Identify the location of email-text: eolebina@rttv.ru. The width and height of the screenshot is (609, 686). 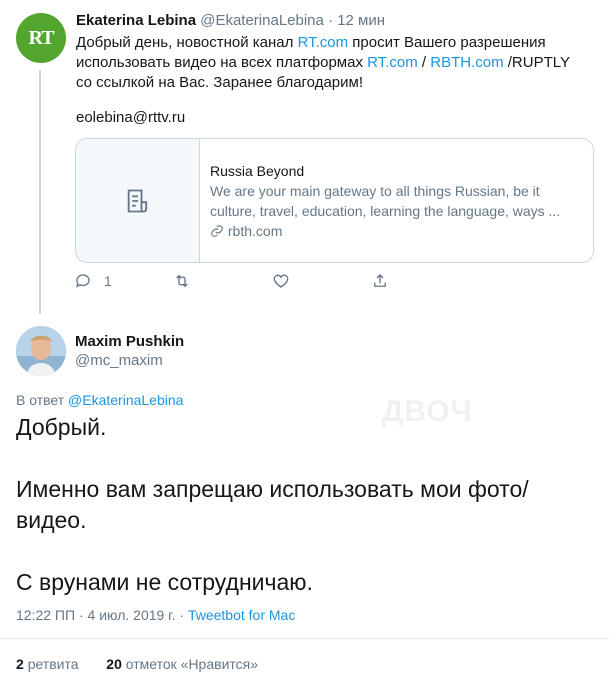
(131, 117).